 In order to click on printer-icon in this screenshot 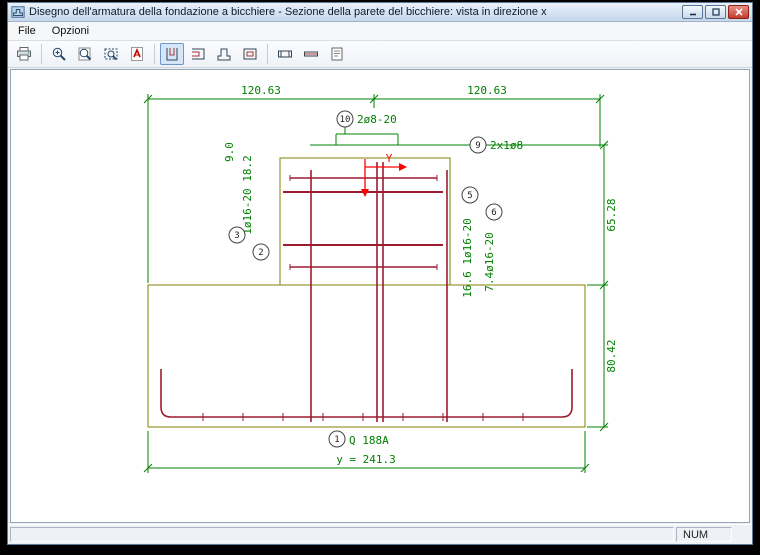, I will do `click(24, 54)`.